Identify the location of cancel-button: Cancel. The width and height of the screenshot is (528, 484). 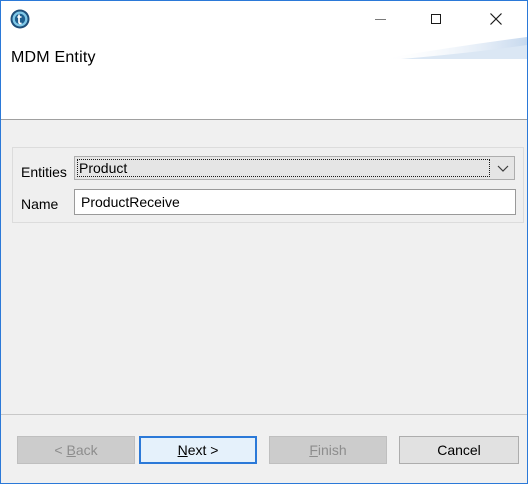
(459, 450).